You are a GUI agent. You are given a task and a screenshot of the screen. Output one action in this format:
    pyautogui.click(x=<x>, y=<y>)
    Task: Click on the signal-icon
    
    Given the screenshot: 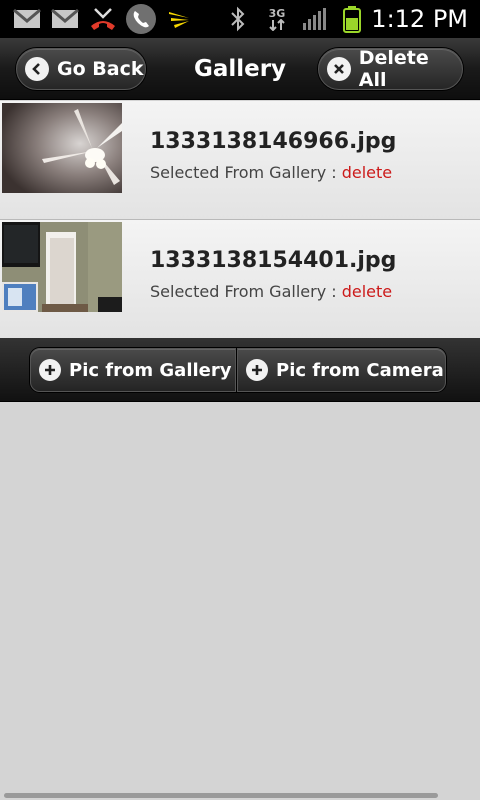 What is the action you would take?
    pyautogui.click(x=315, y=19)
    